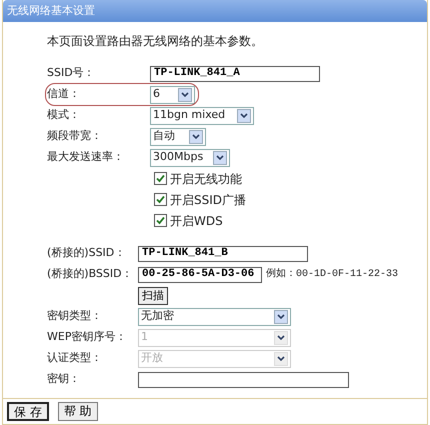 Image resolution: width=430 pixels, height=425 pixels. I want to click on intro-text: 本页面设置路由器无线网络的基本参数。, so click(155, 41).